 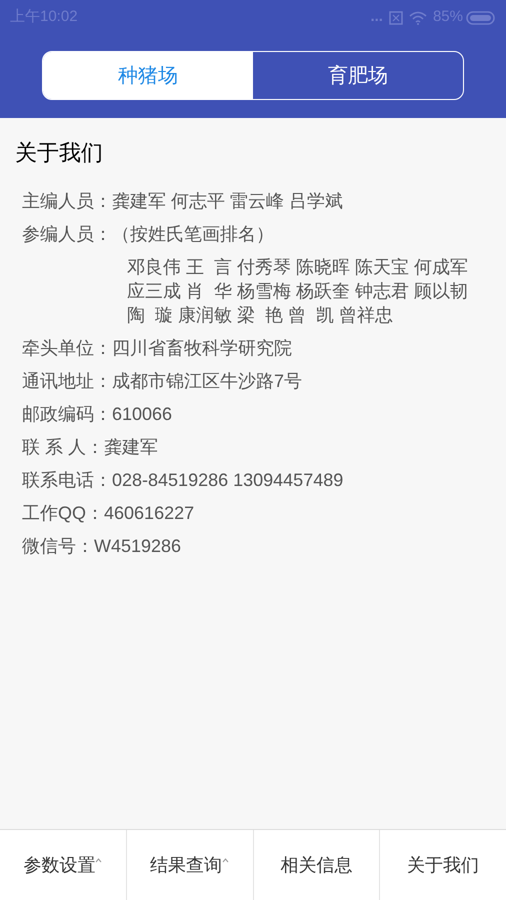 What do you see at coordinates (297, 291) in the screenshot?
I see `contributor-names: 应三成 肖 华 杨雪梅 杨跃奎 钟志君 顾以韧` at bounding box center [297, 291].